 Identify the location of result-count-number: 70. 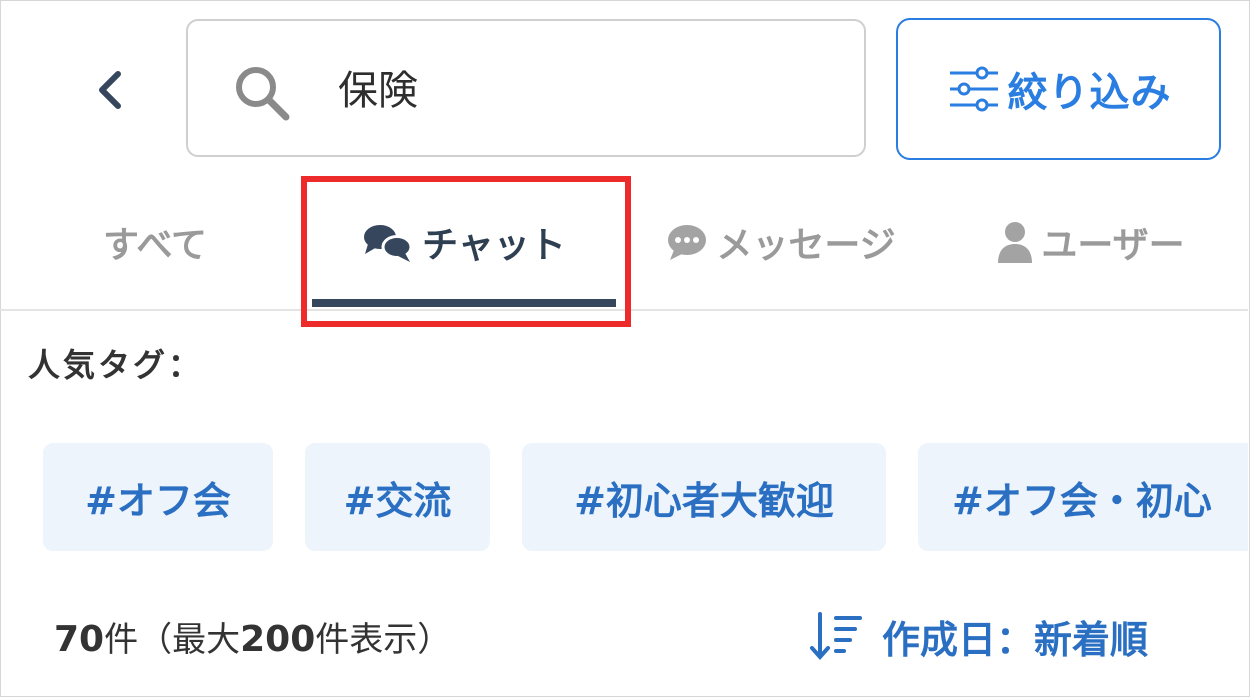
(79, 639).